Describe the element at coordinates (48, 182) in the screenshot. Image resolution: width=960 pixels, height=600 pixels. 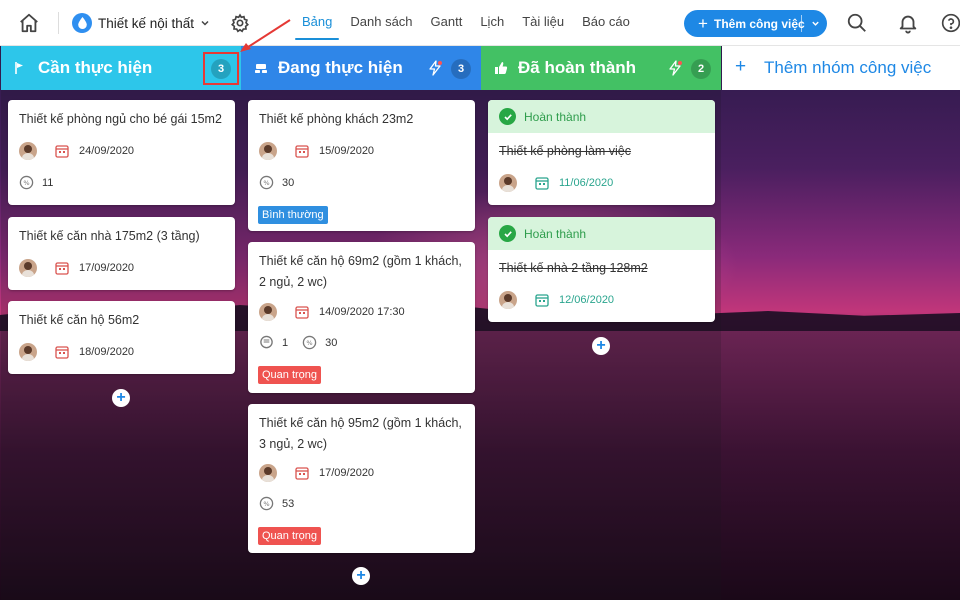
I see `progress-value: 11` at that location.